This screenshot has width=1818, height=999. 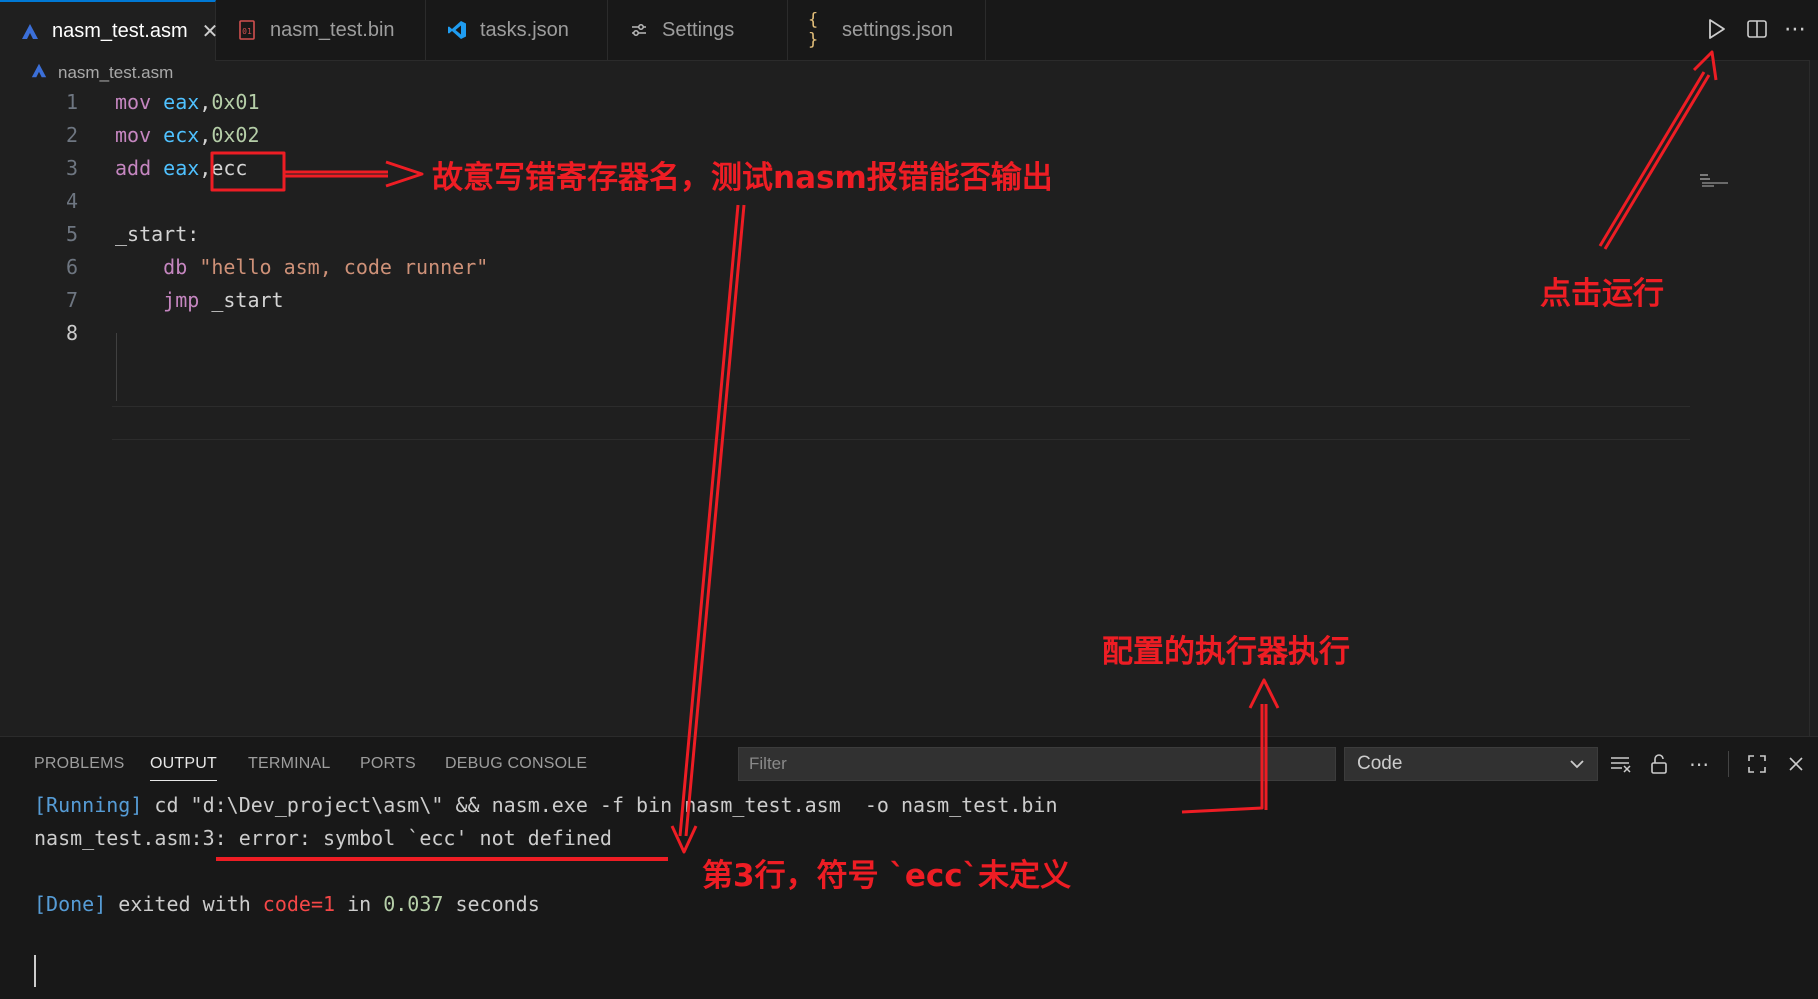 I want to click on tab-terminal: TERMINAL, so click(x=289, y=764).